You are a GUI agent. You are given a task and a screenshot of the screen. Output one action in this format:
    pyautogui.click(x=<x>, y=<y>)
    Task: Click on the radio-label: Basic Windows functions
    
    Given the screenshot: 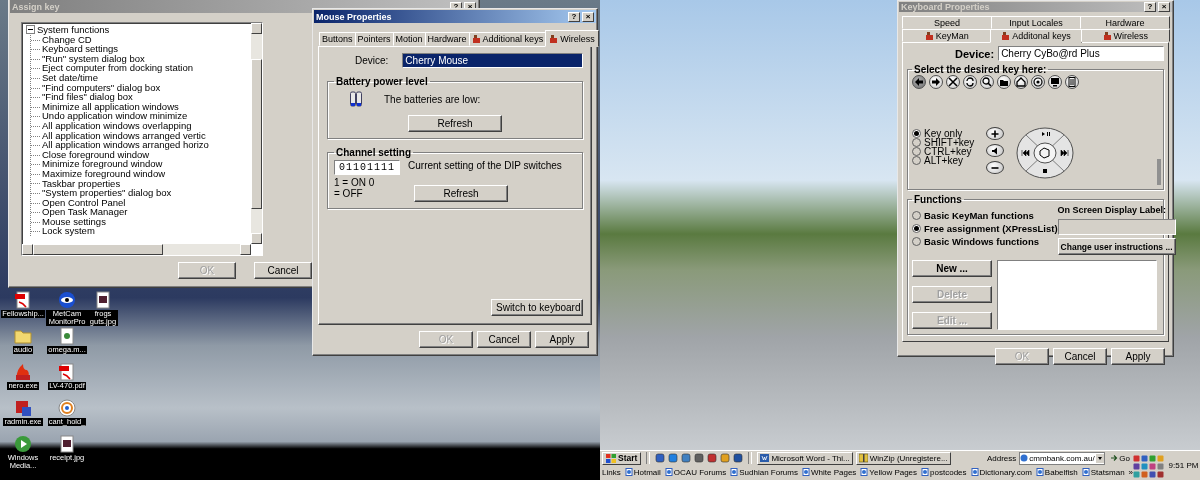 What is the action you would take?
    pyautogui.click(x=981, y=241)
    